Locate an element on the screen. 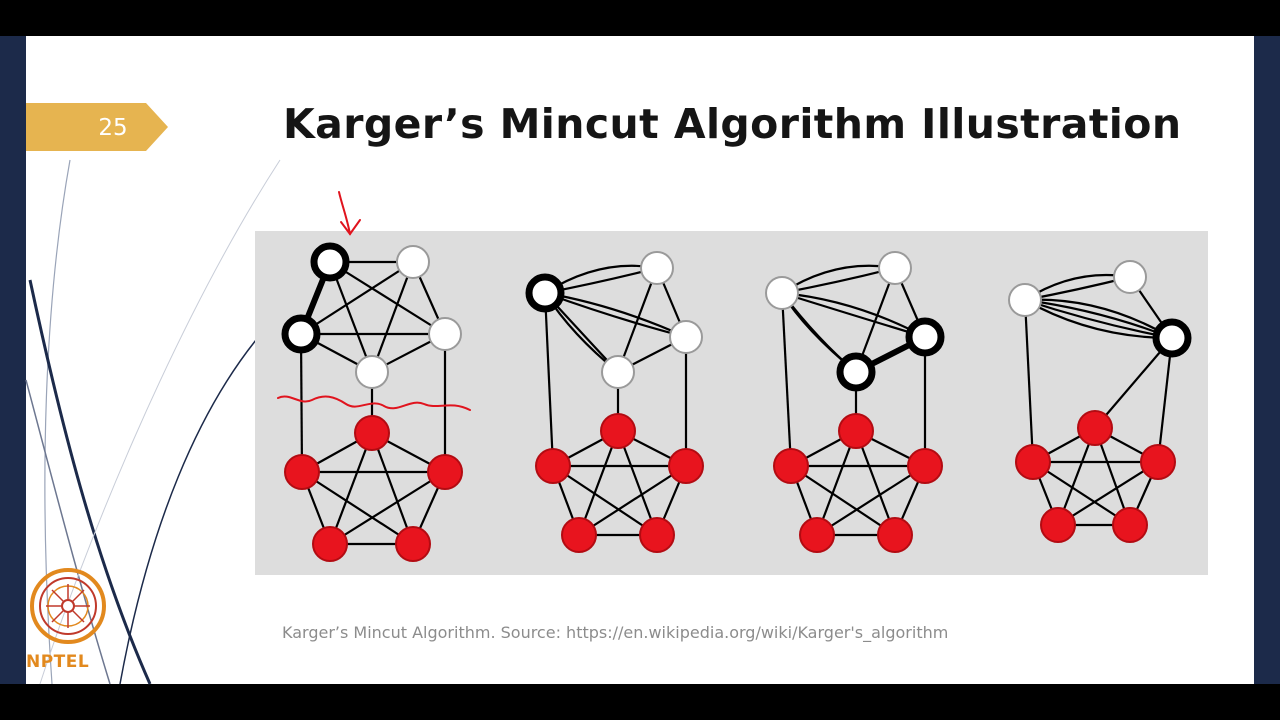 The height and width of the screenshot is (720, 1280). slide-number: 25 is located at coordinates (113, 128).